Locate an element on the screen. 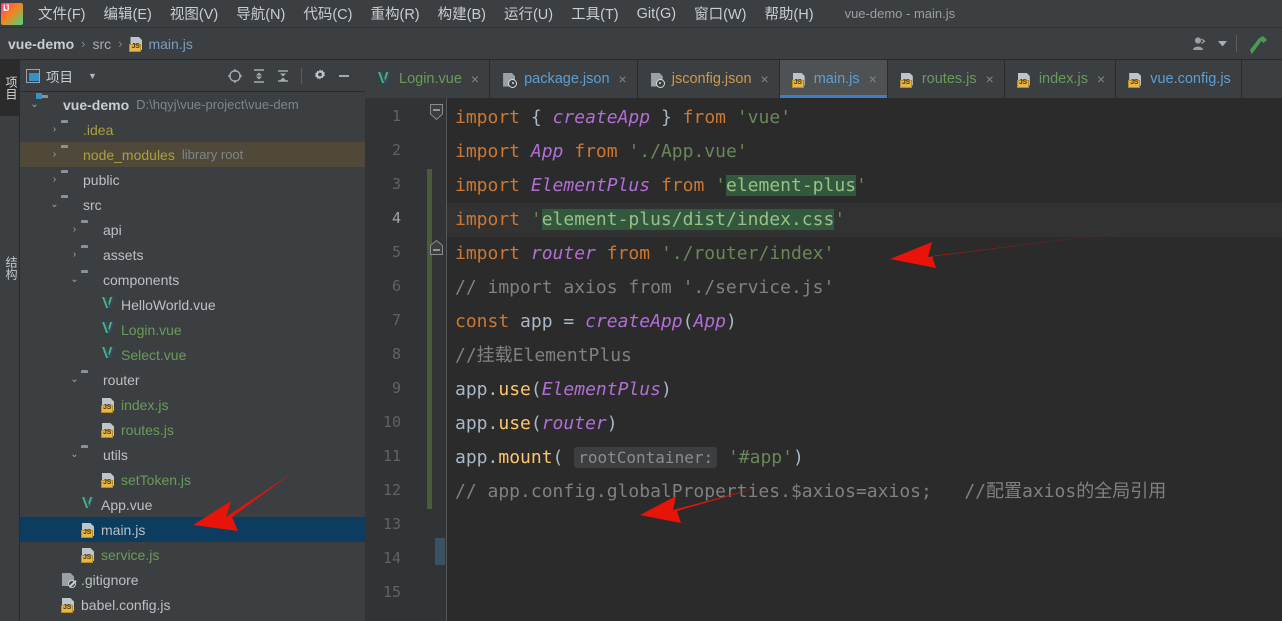 The height and width of the screenshot is (621, 1282). line-number: 5 is located at coordinates (396, 252).